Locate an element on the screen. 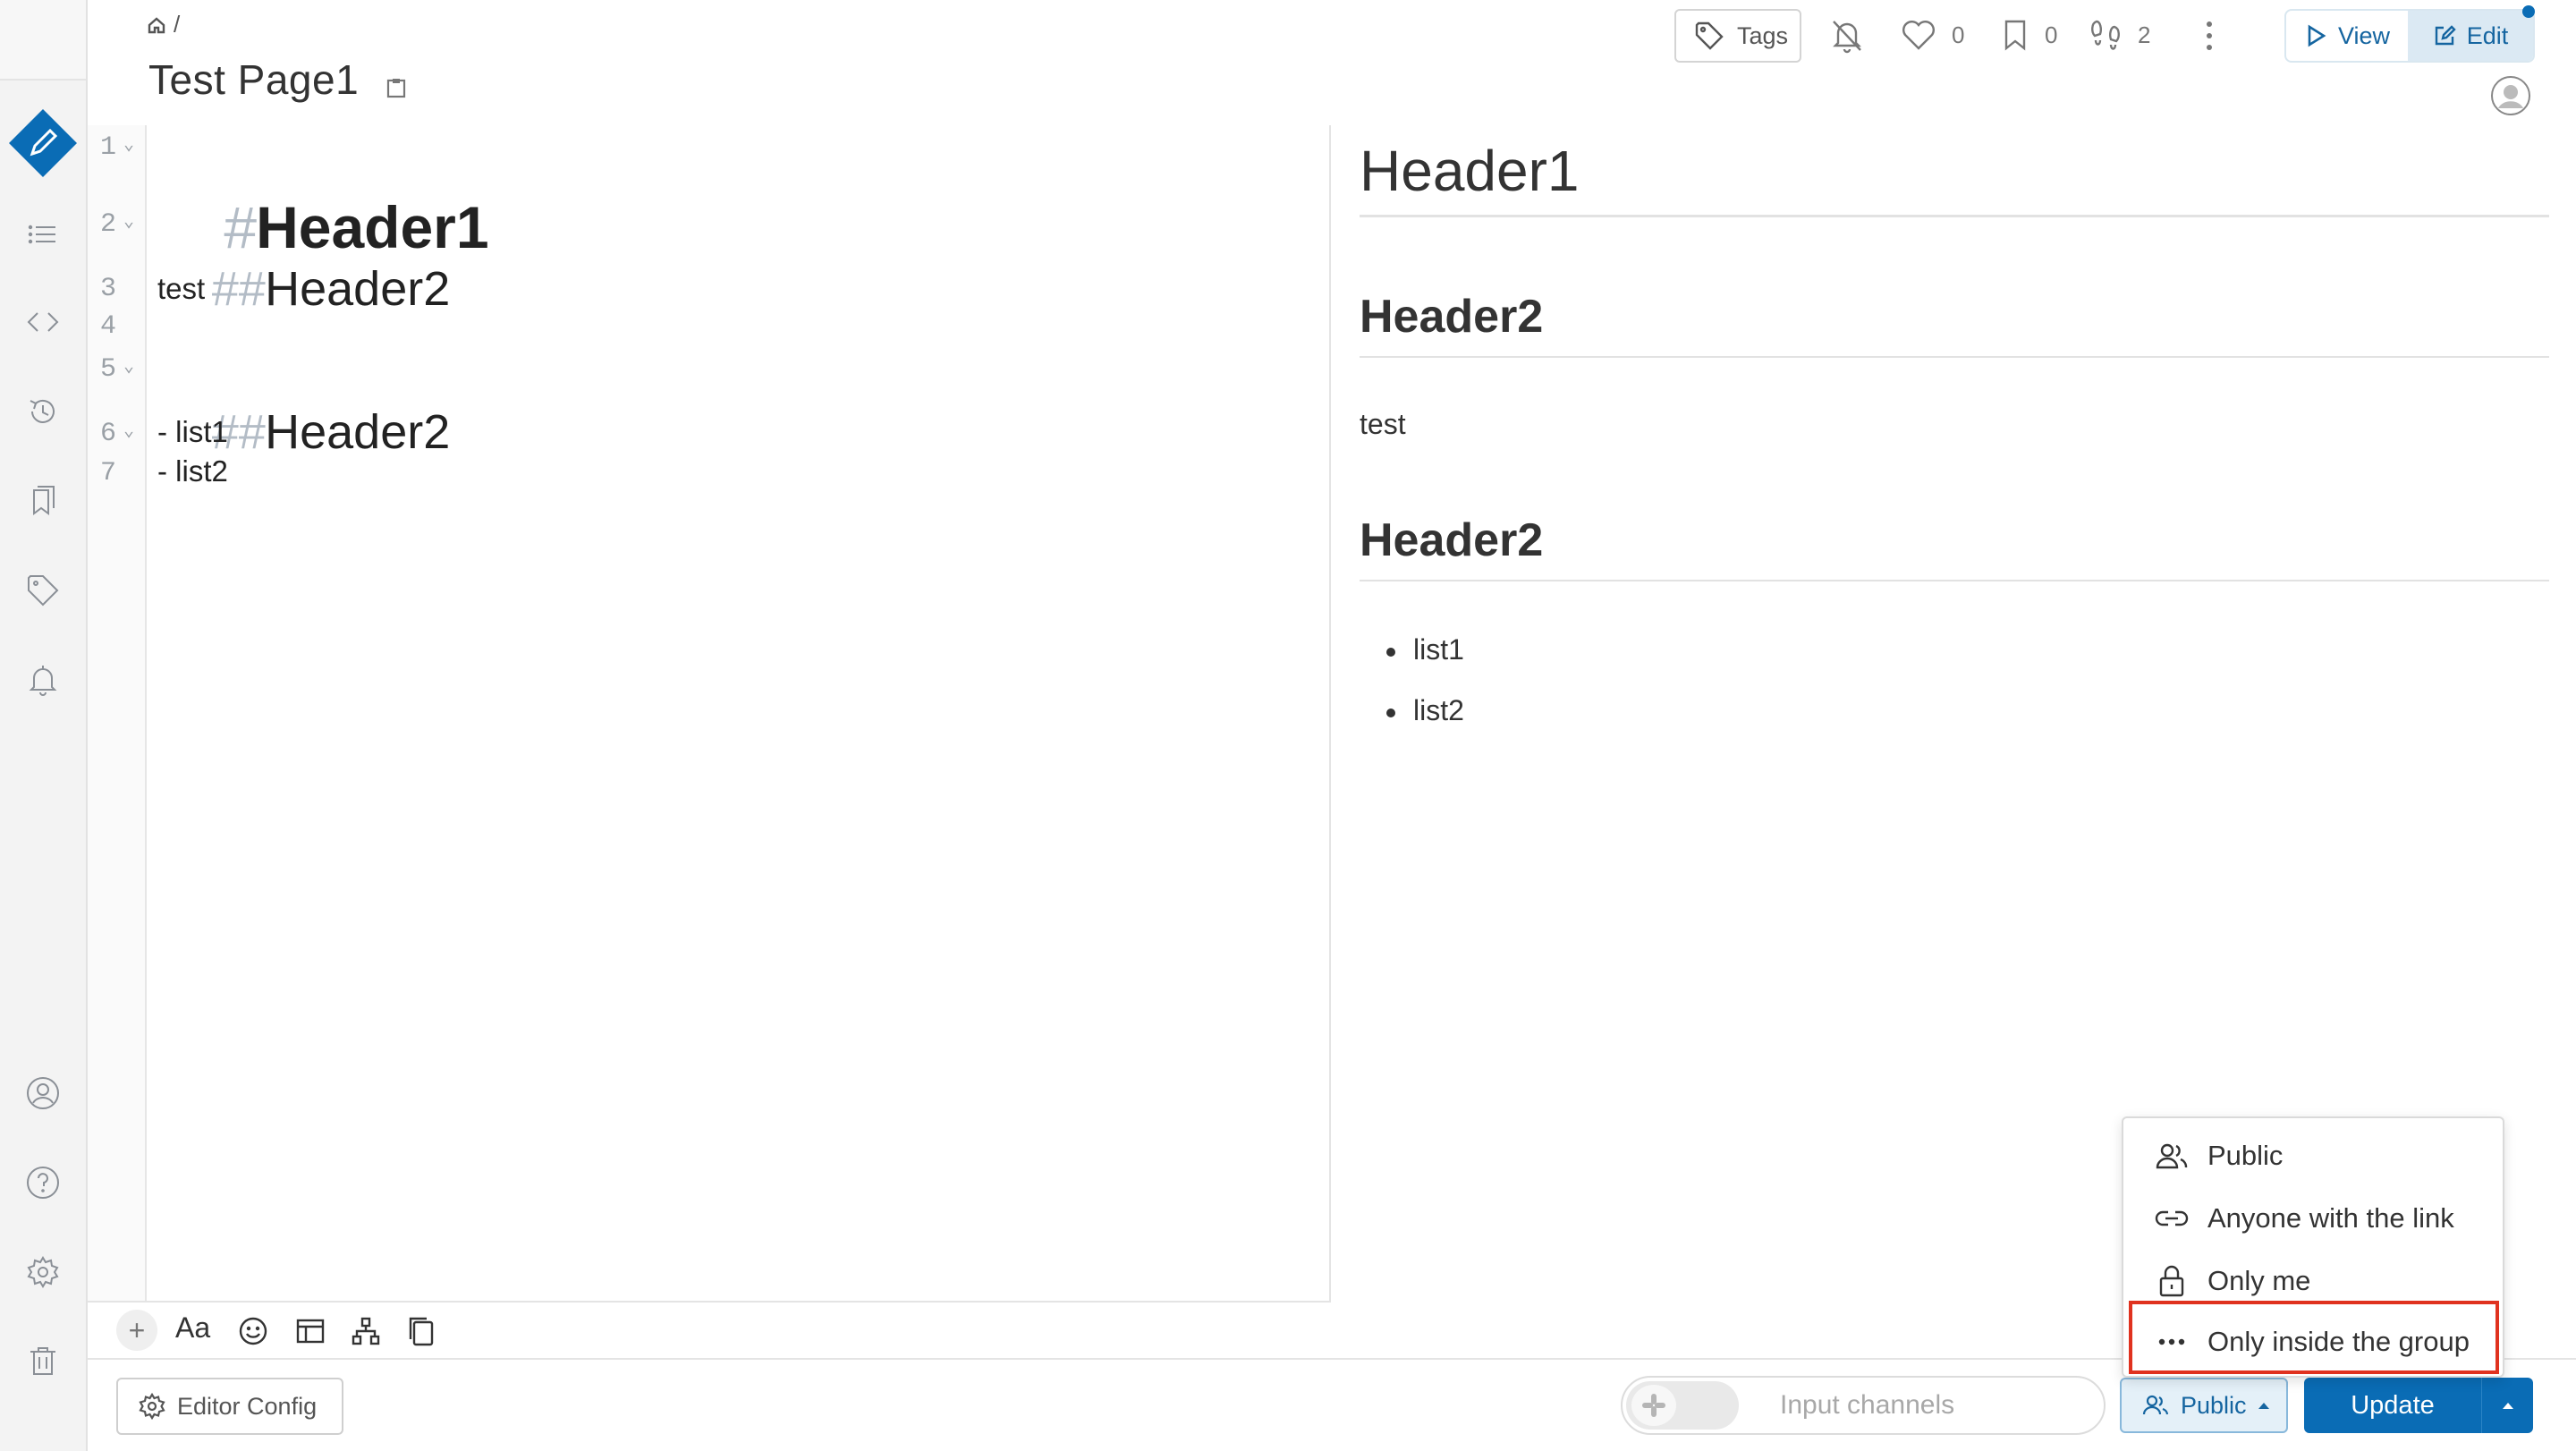 This screenshot has height=1451, width=2576. more-options-icon is located at coordinates (2209, 36).